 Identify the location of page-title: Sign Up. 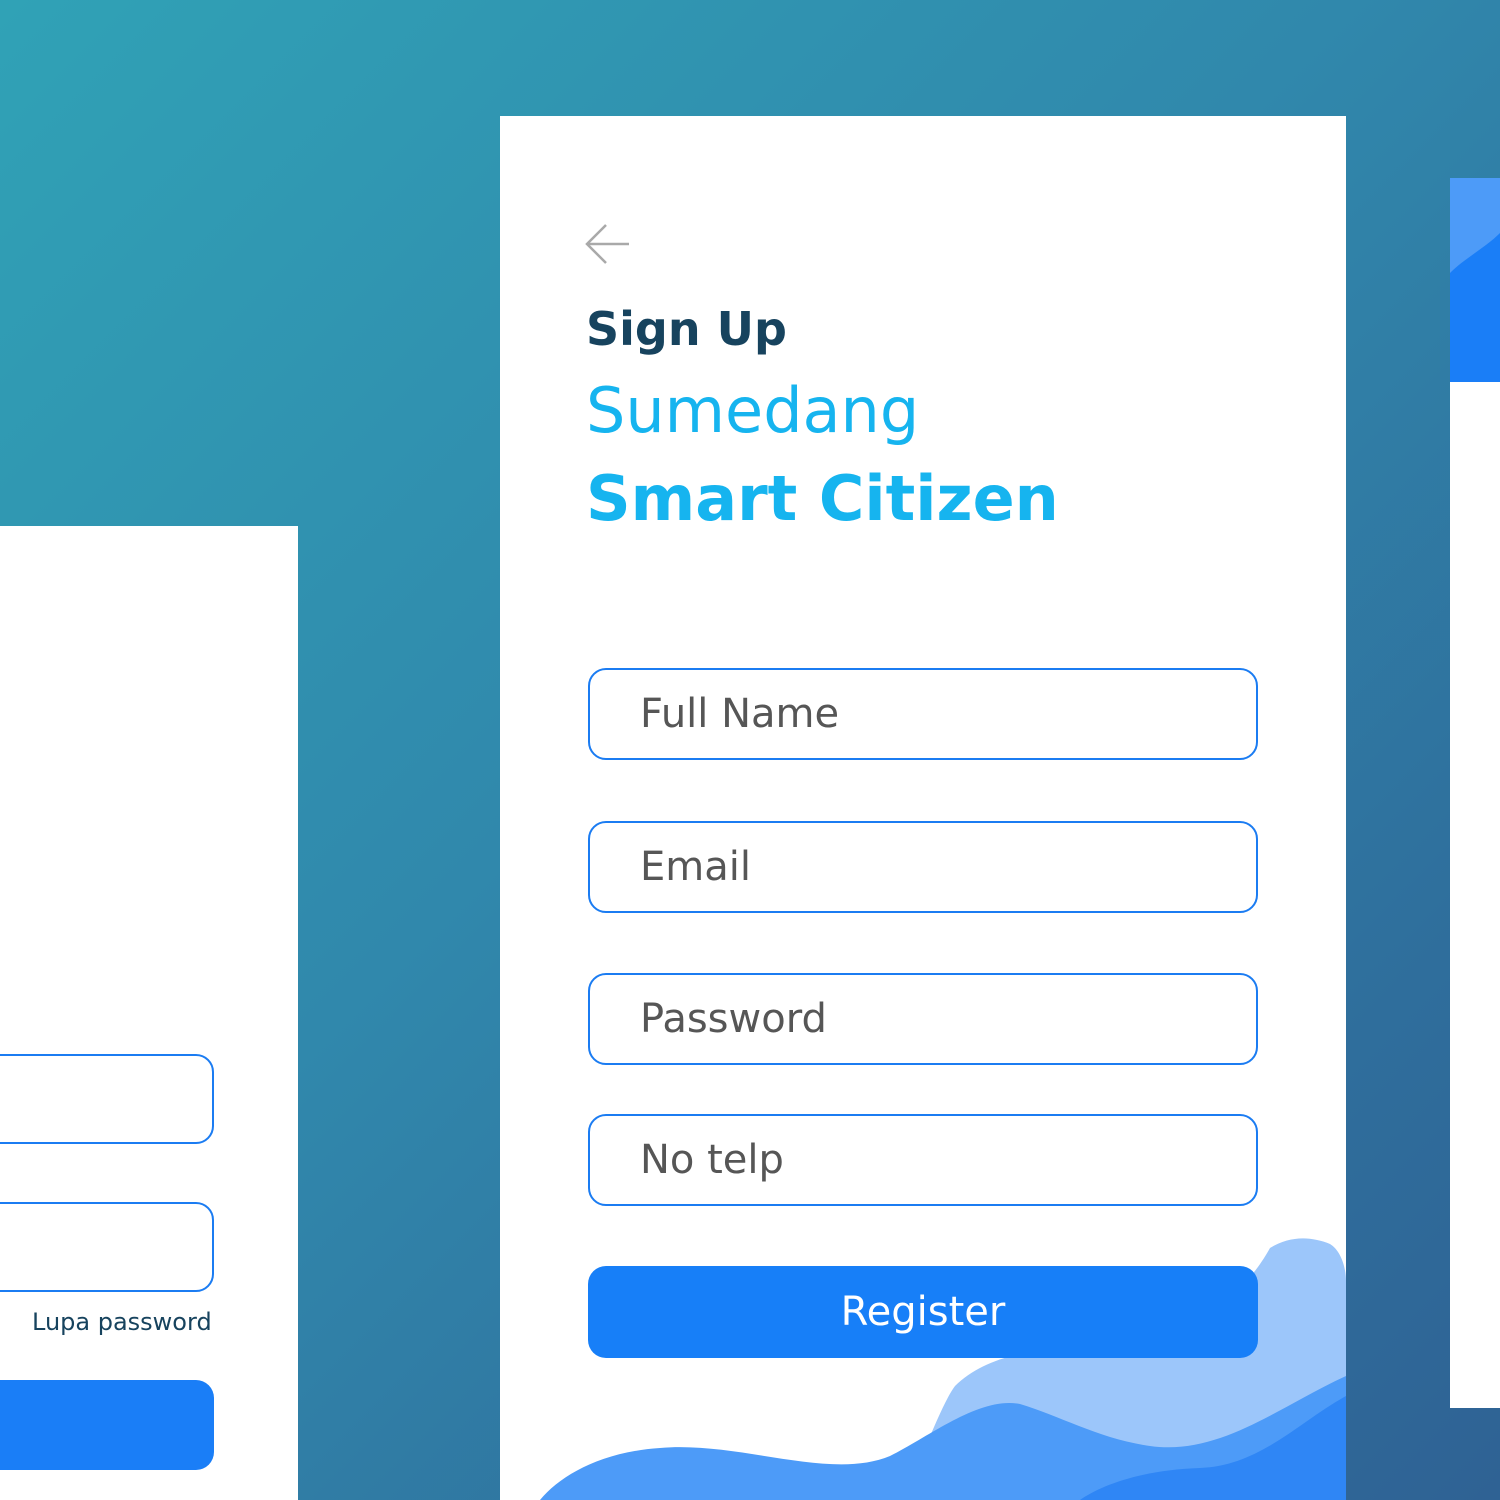
(686, 329).